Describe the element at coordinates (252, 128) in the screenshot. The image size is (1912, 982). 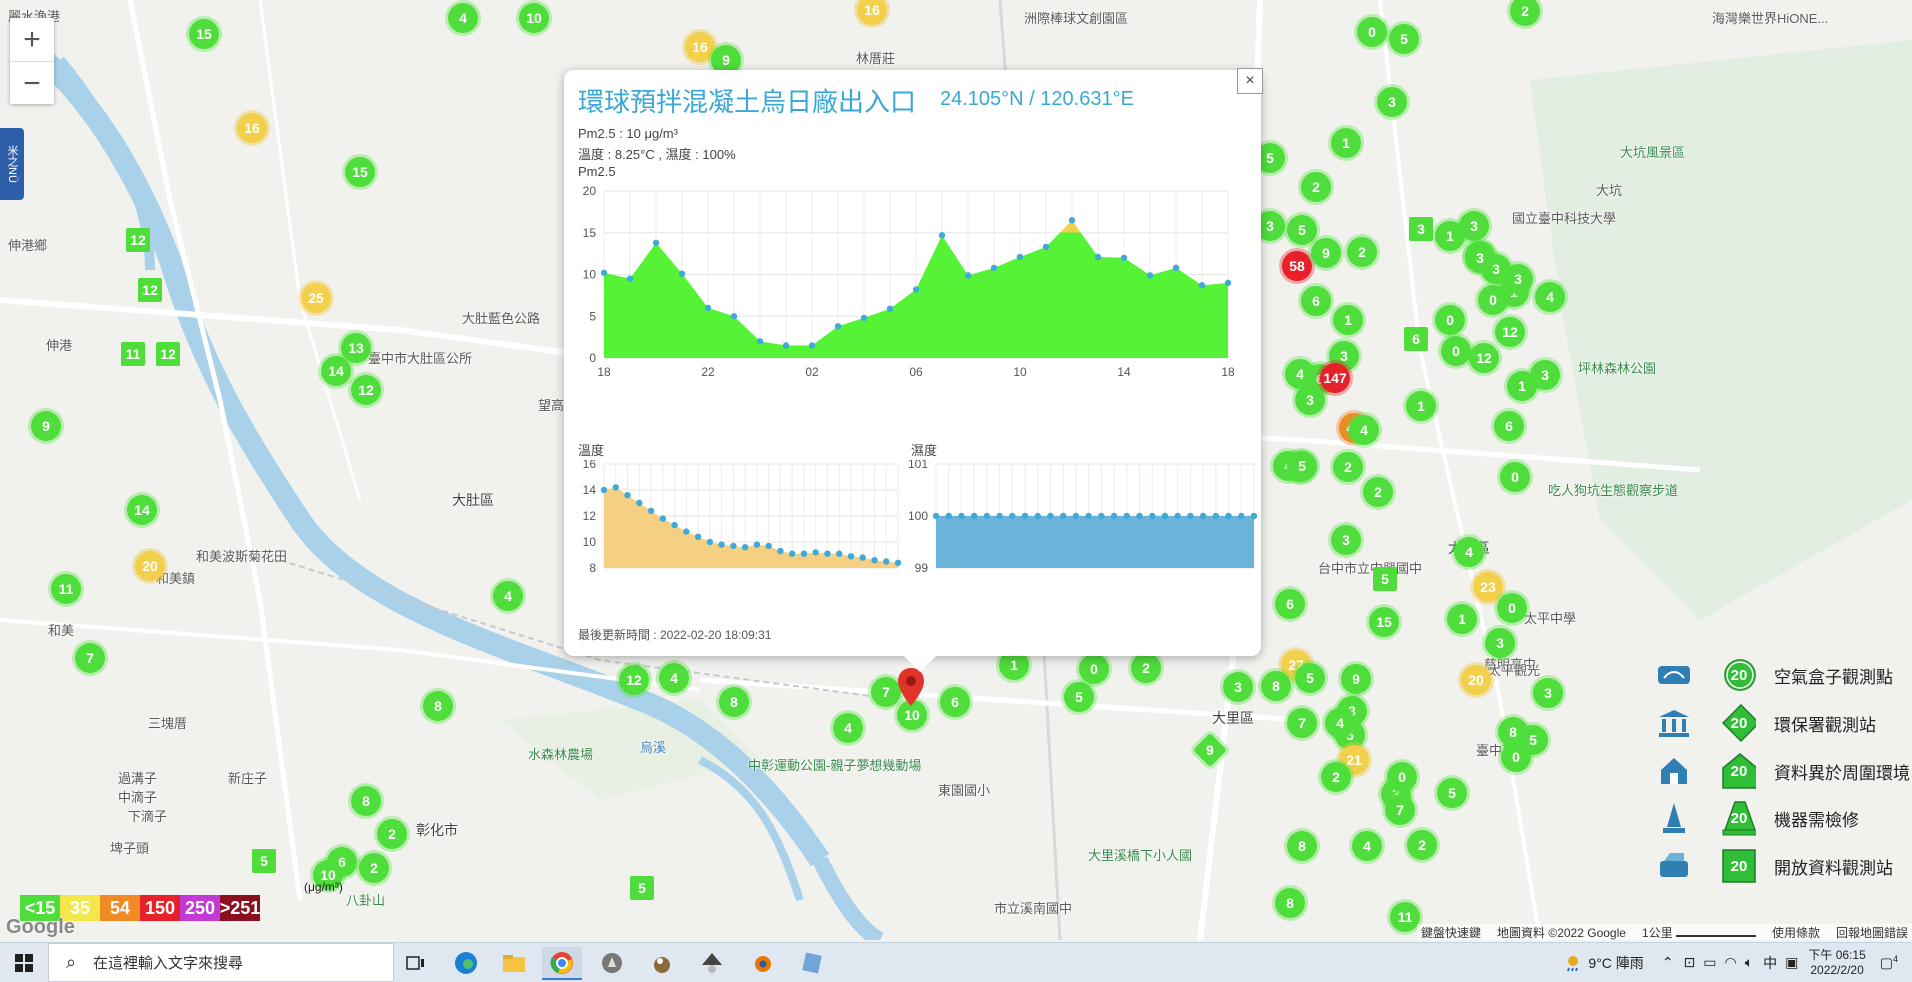
I see `station-marker: 16` at that location.